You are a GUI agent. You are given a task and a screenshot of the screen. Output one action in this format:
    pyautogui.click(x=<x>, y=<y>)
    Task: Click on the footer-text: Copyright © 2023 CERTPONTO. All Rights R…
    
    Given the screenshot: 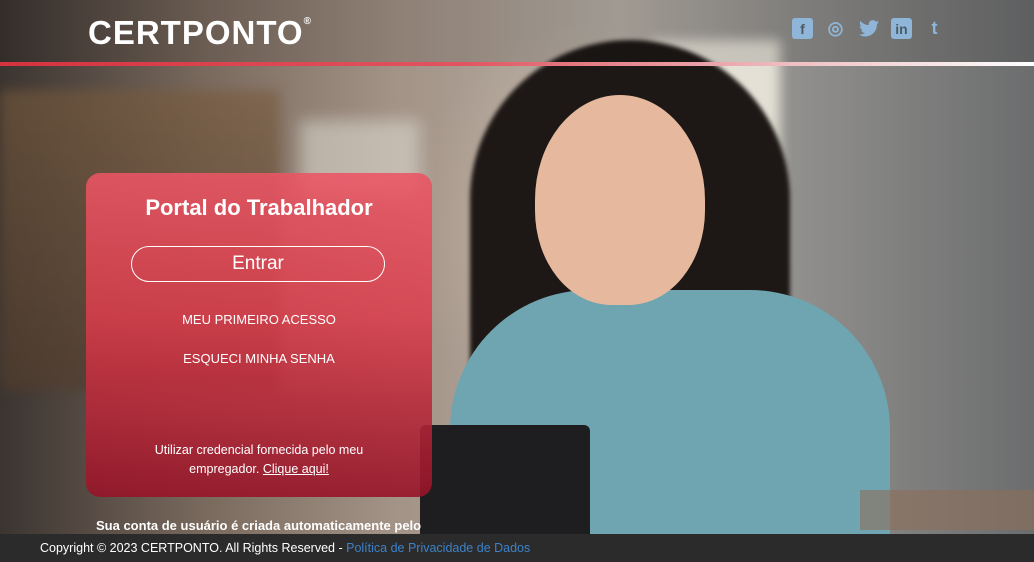 What is the action you would take?
    pyautogui.click(x=285, y=548)
    